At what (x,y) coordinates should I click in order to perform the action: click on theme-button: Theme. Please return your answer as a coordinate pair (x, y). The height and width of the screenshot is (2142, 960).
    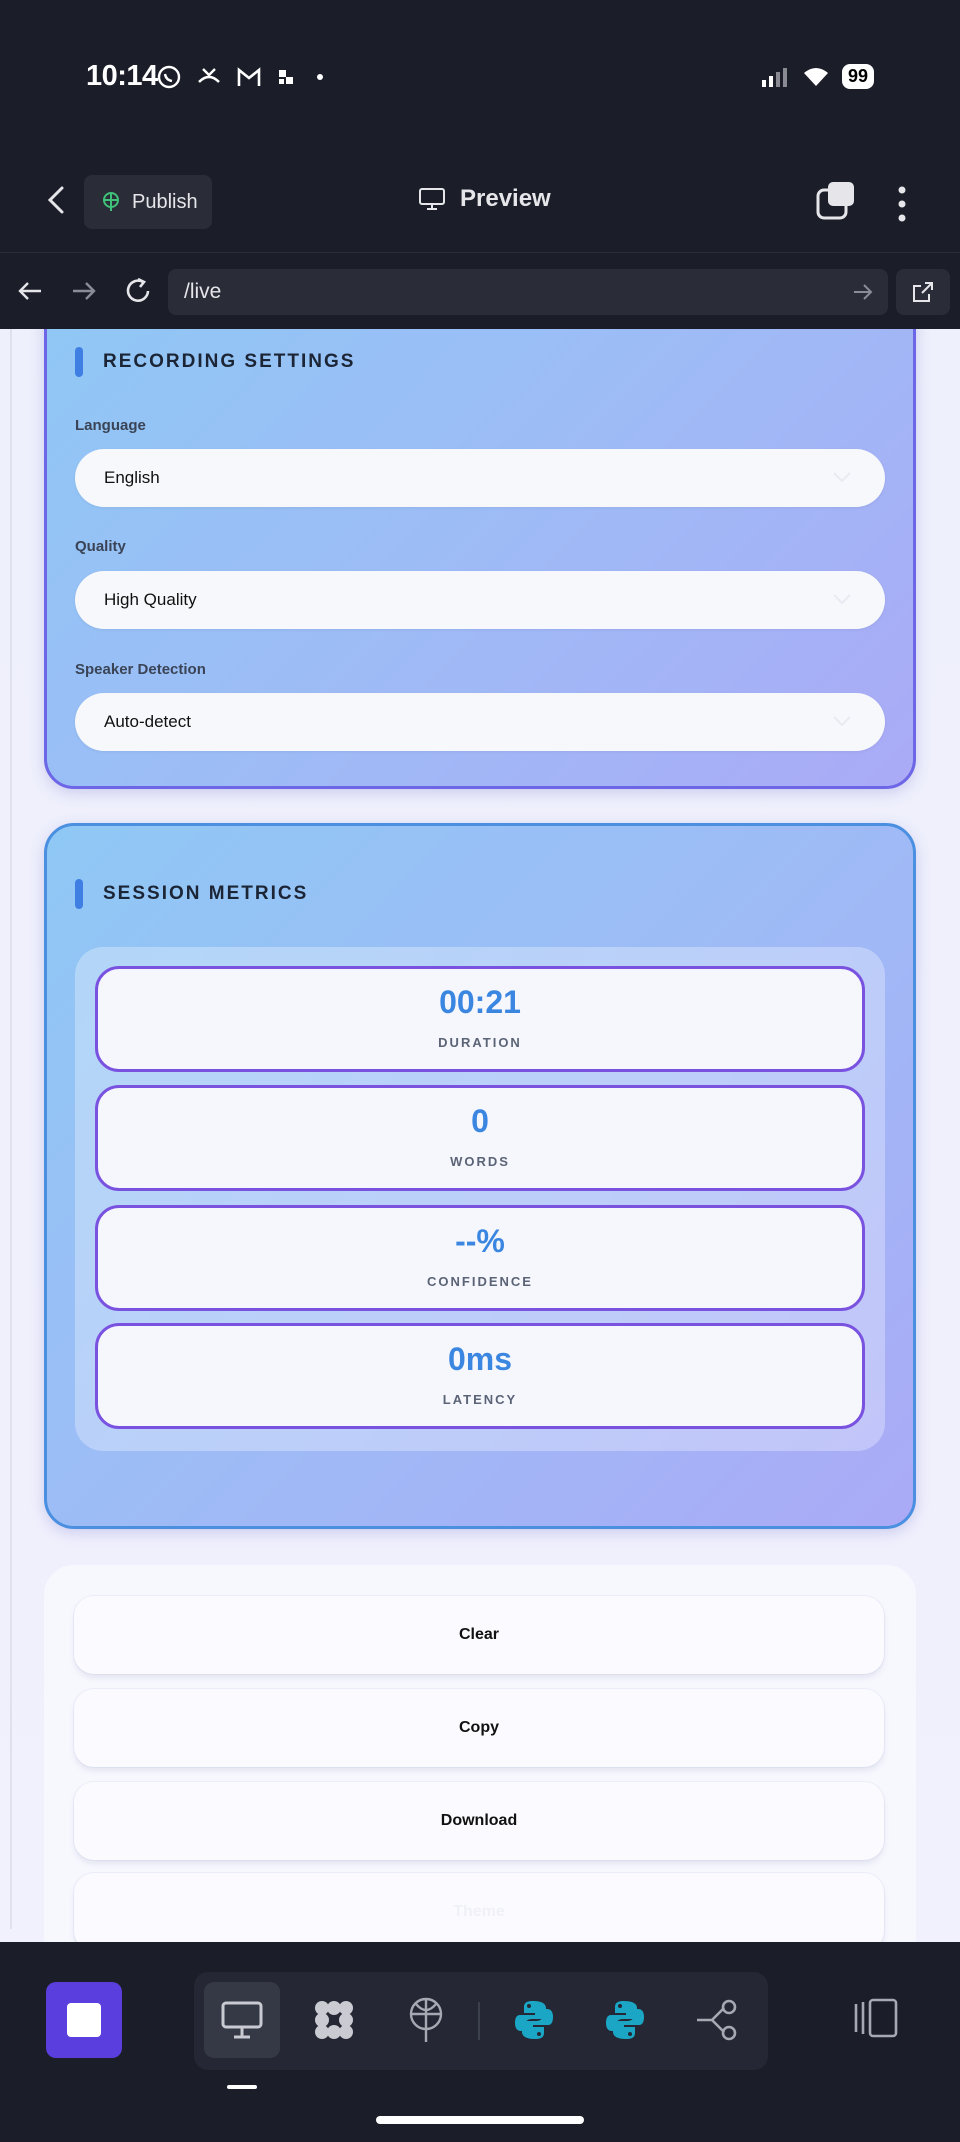
    Looking at the image, I should click on (479, 1907).